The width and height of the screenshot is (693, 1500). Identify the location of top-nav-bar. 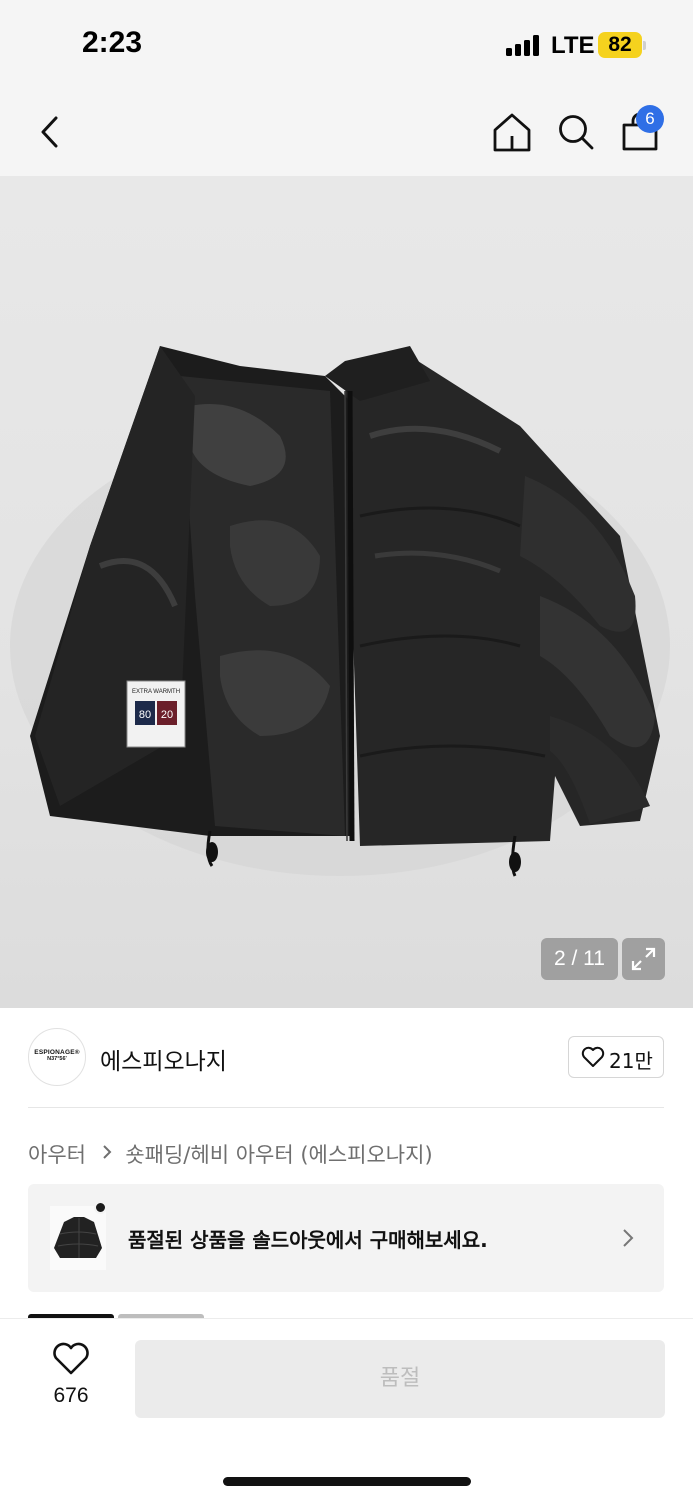
(346, 132).